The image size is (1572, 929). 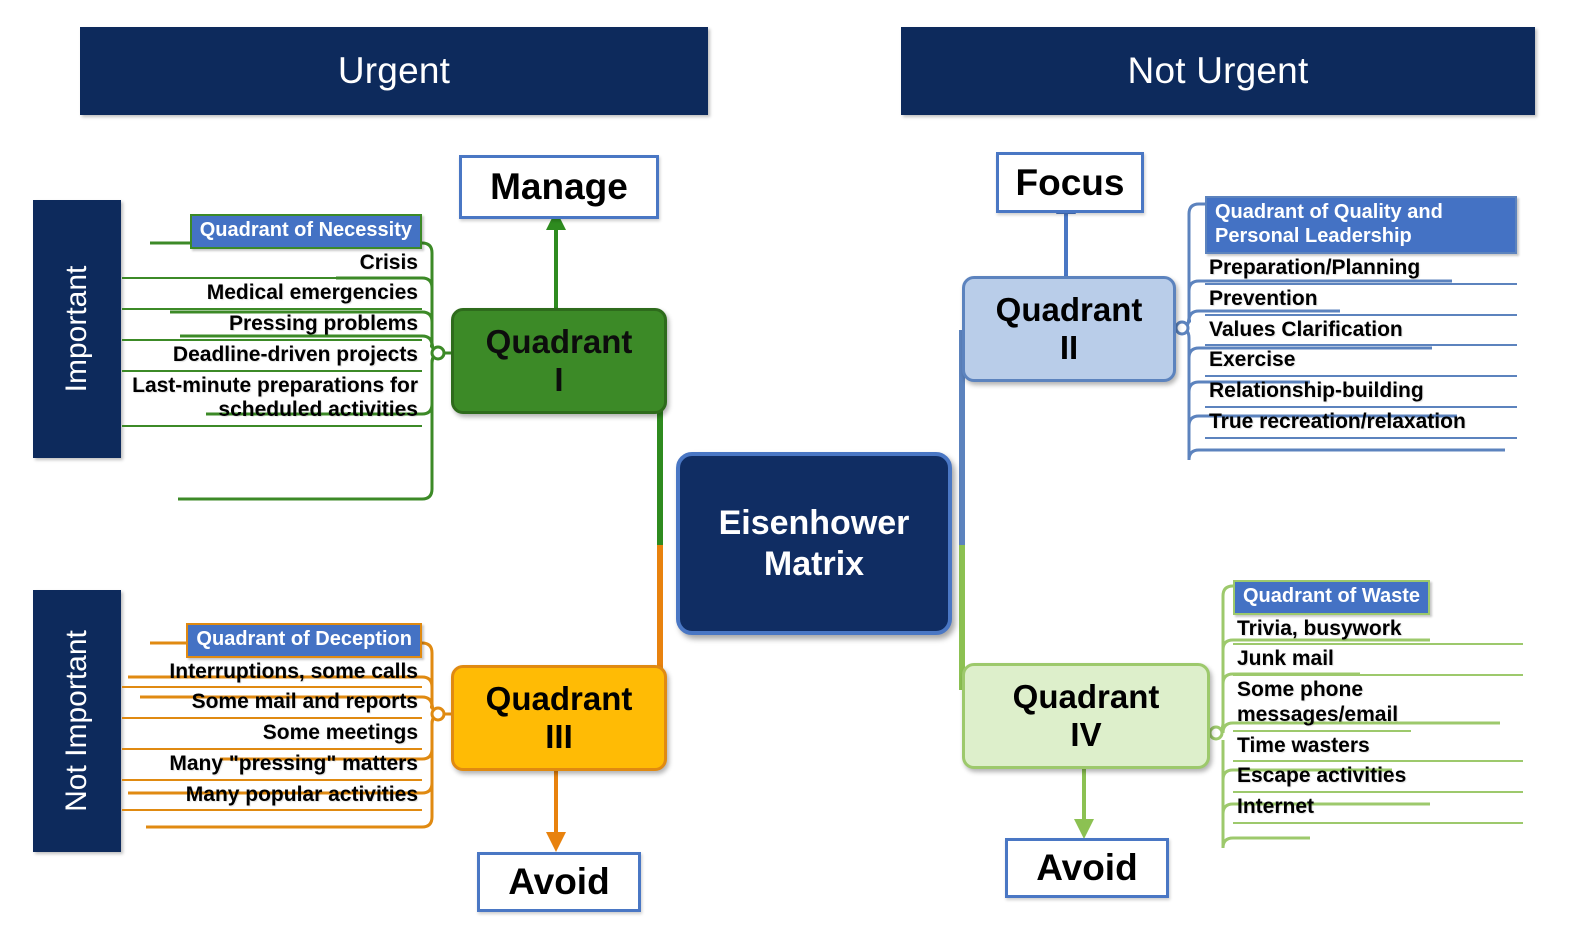 What do you see at coordinates (559, 342) in the screenshot?
I see `quadrant-node-1-line1: Quadrant` at bounding box center [559, 342].